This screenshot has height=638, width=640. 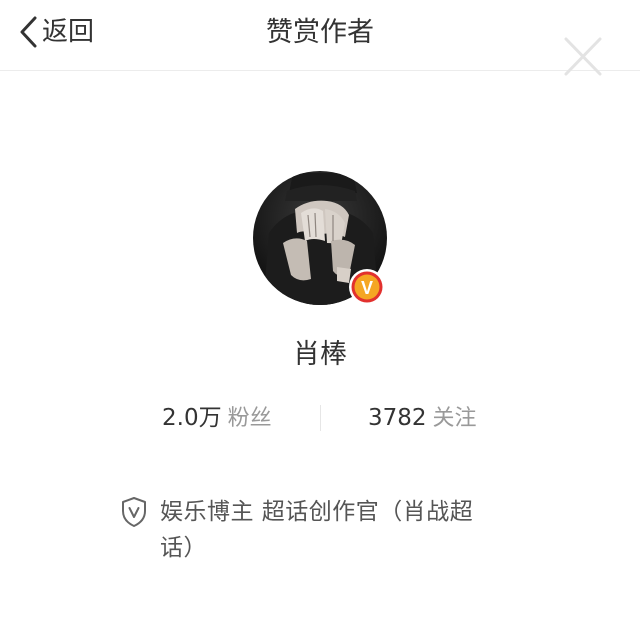 I want to click on stats-divider, so click(x=320, y=418).